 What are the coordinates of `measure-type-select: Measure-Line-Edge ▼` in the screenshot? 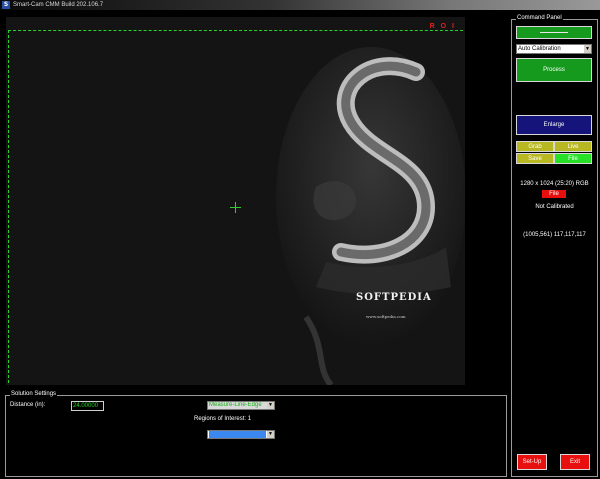 It's located at (241, 405).